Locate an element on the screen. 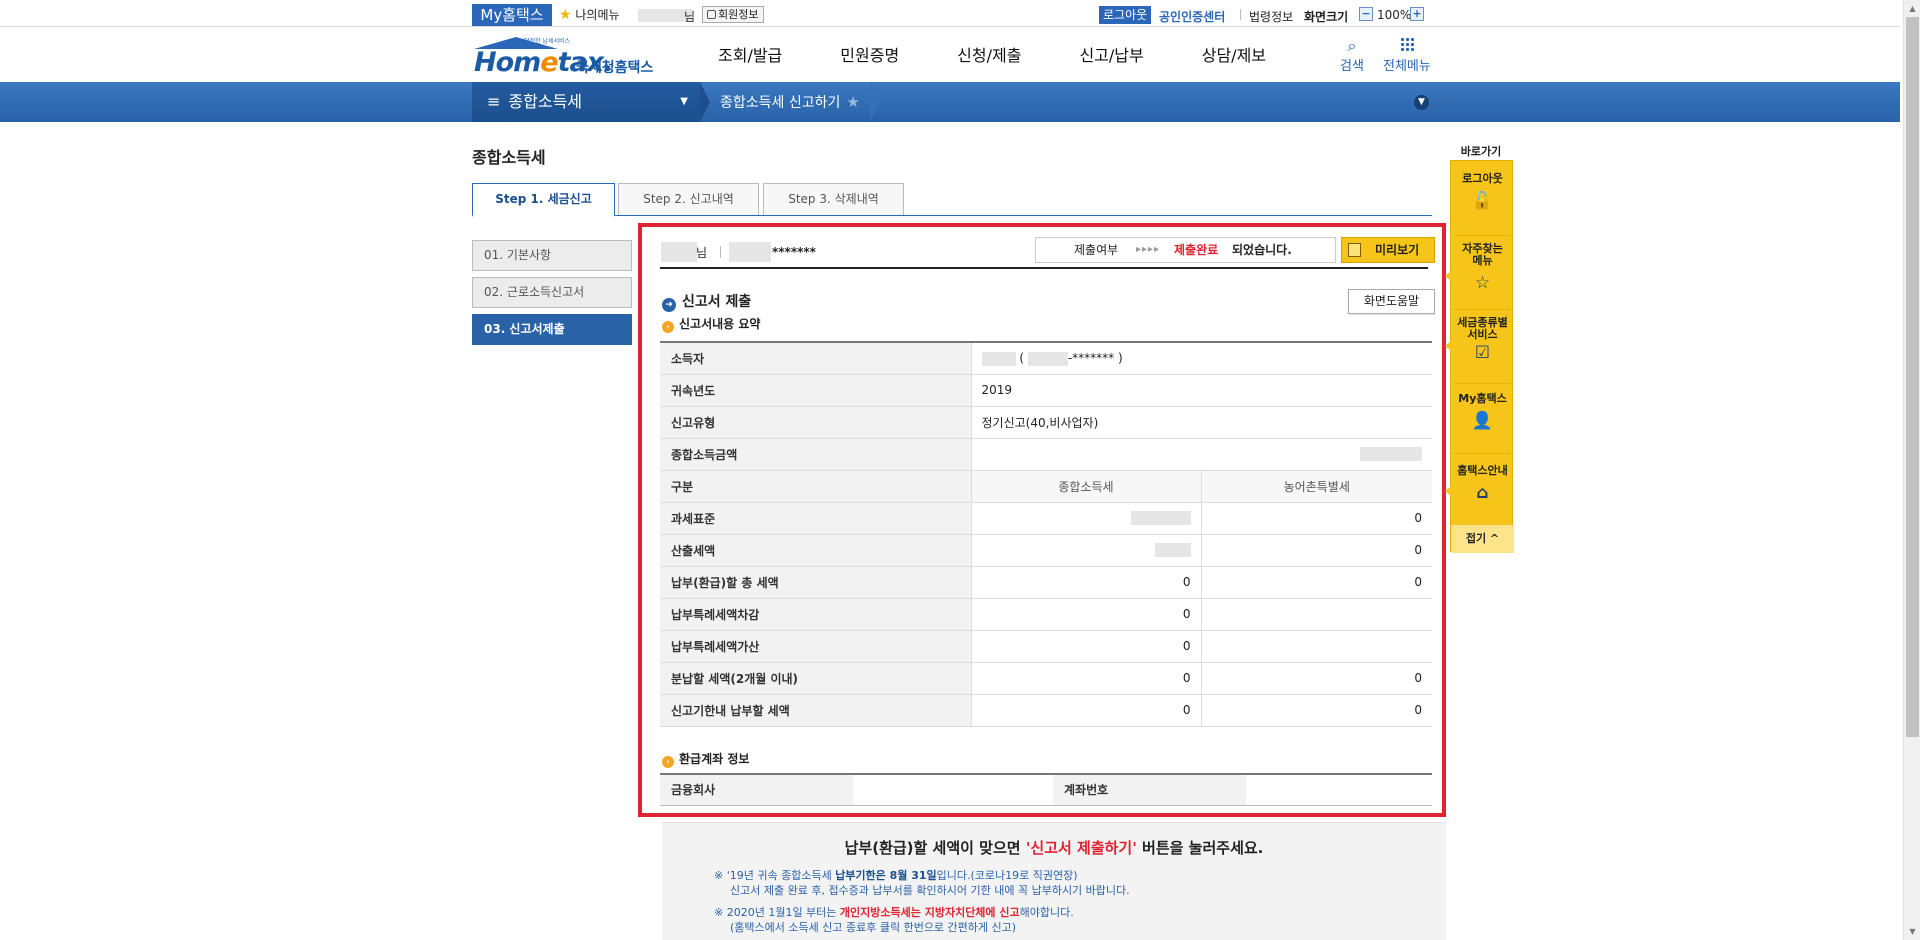 The image size is (1920, 940). unlock-icon: 🔓 is located at coordinates (1482, 201).